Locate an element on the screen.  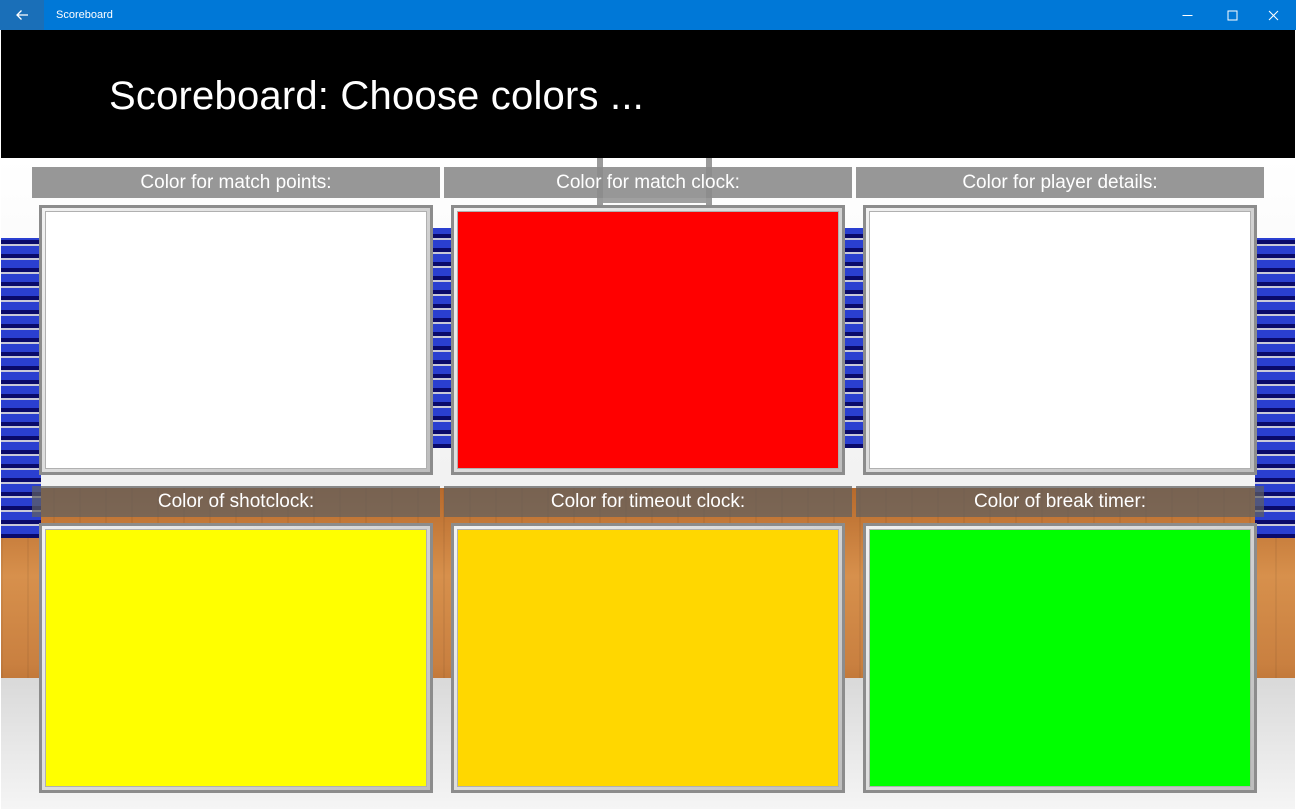
label-player-details: Color for player details: is located at coordinates (1060, 182).